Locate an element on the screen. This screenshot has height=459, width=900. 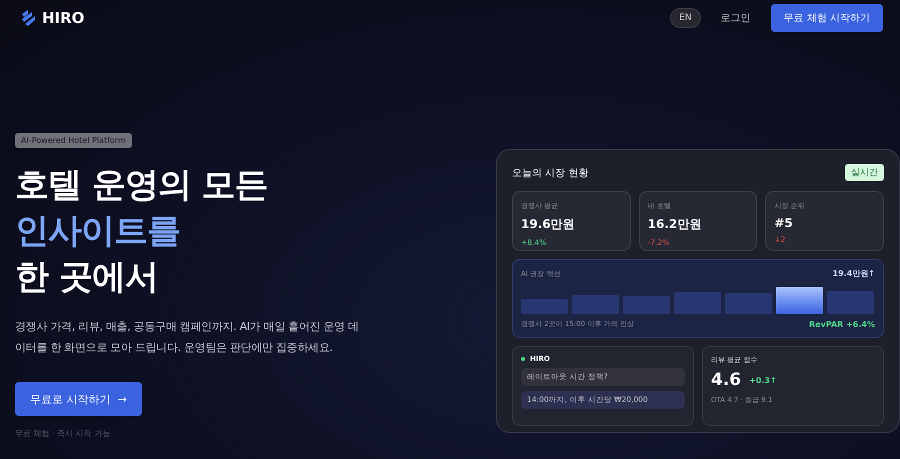
hero-description: 경쟁사 가격, 리뷰, 매출, 공동구매 캠페인까지. AI가 매일 흩어진 운영 데이터를 한 화면으로 모아 드립니다. 운영팀은 판단에만 집중하세요. is located at coordinates (187, 337).